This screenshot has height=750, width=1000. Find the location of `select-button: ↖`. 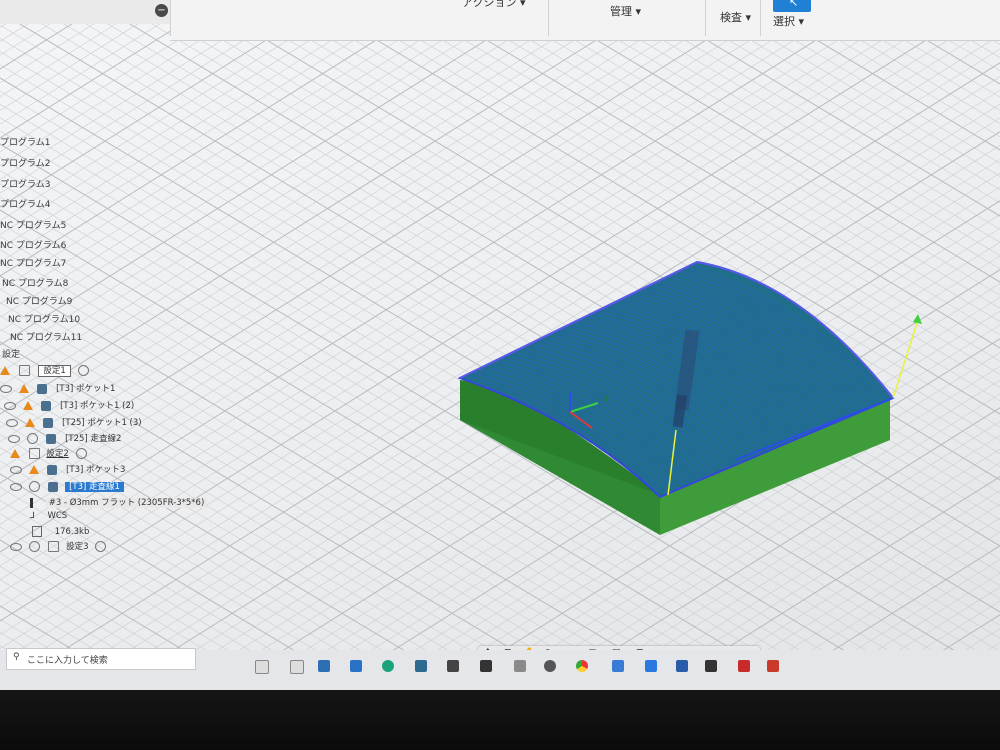

select-button: ↖ is located at coordinates (792, 6).